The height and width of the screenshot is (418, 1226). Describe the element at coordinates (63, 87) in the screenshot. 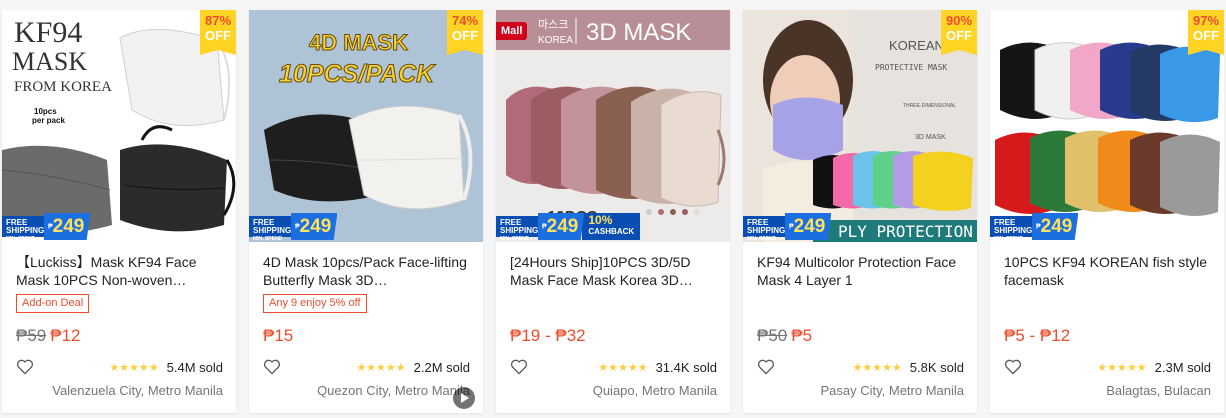

I see `img-text-from-korea: FROM KOREA` at that location.